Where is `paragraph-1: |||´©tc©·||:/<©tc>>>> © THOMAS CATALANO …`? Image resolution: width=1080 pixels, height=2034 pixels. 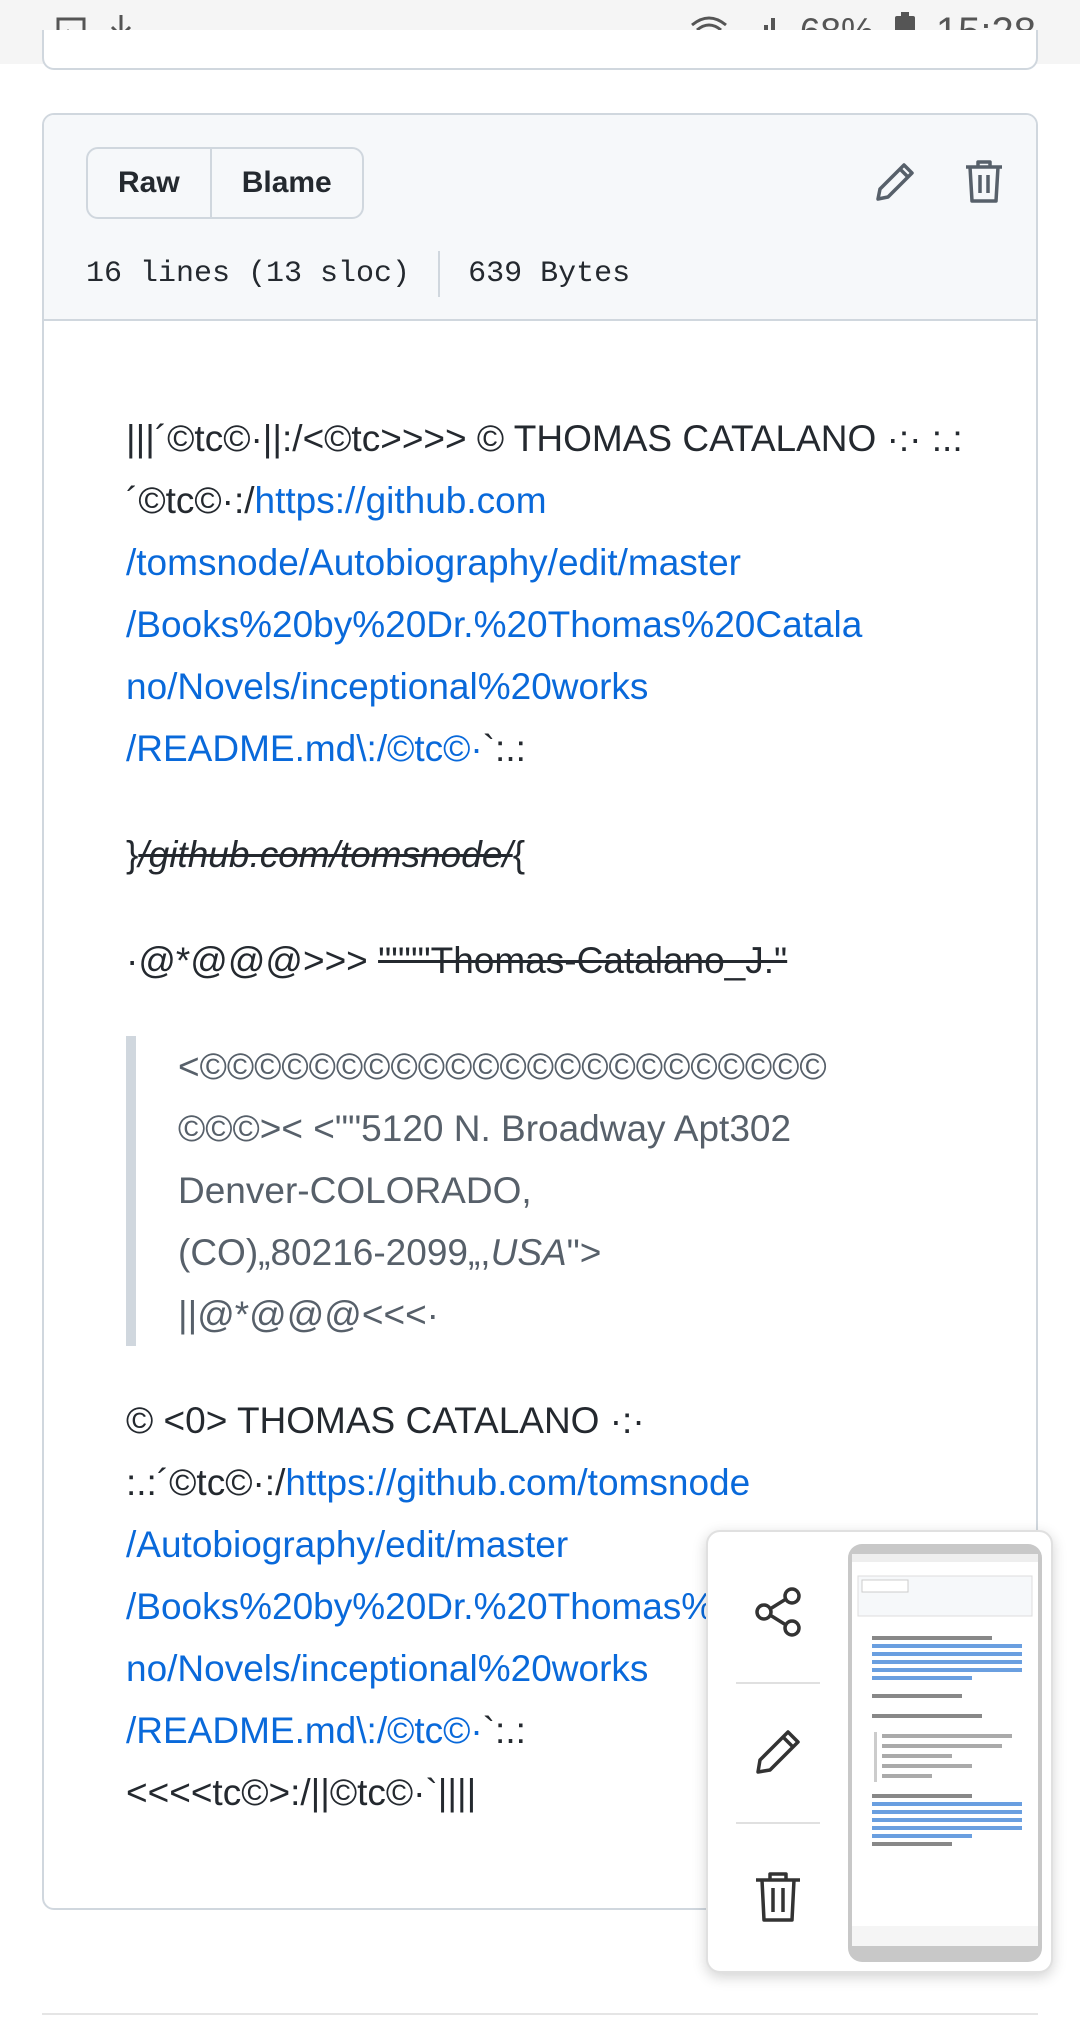
paragraph-1: |||´©tc©·||:/<©tc>>>> © THOMAS CATALANO … is located at coordinates (551, 594).